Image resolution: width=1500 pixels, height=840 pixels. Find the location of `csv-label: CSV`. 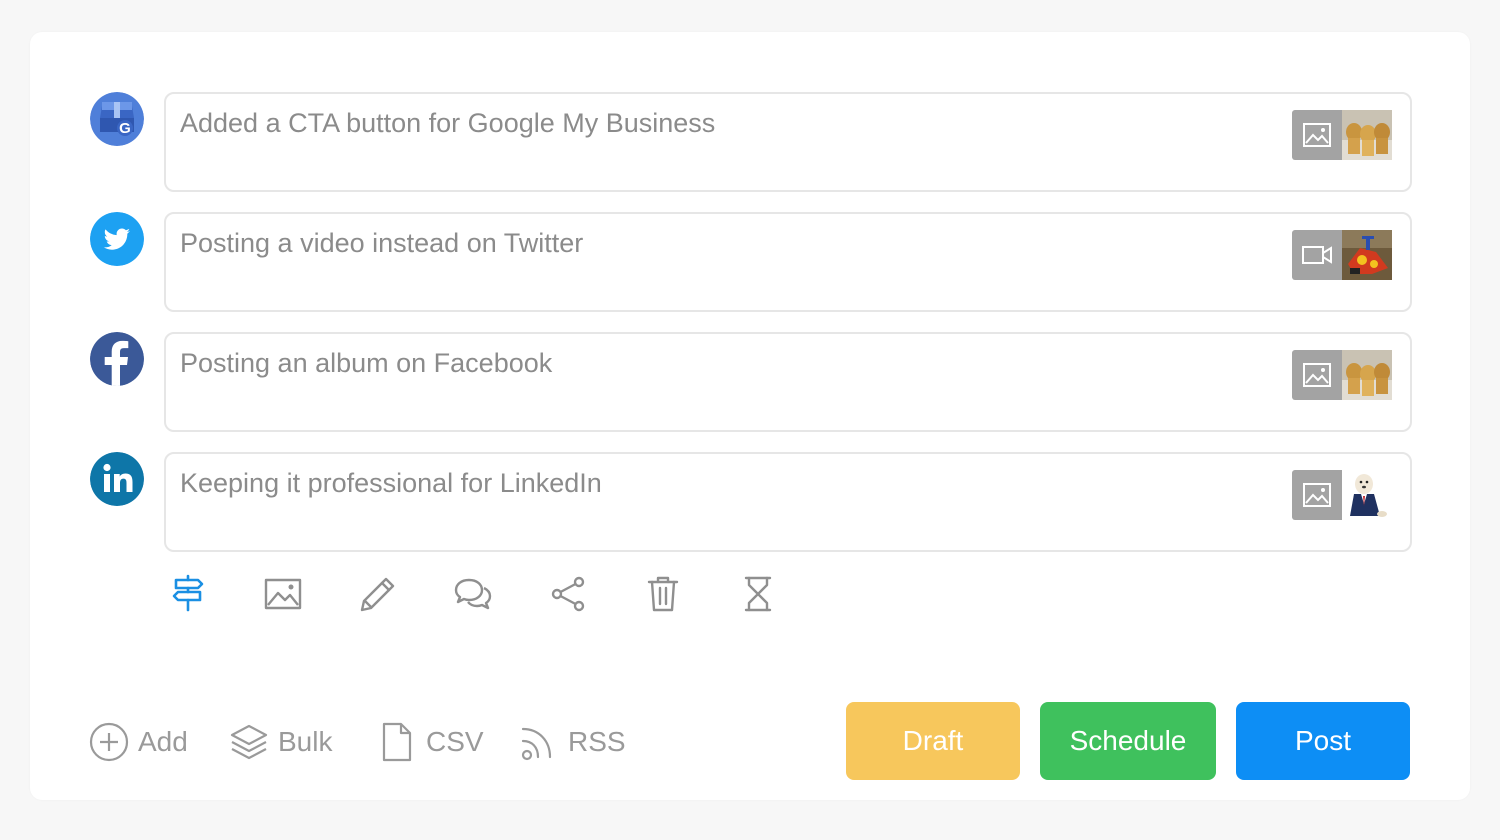

csv-label: CSV is located at coordinates (455, 741).